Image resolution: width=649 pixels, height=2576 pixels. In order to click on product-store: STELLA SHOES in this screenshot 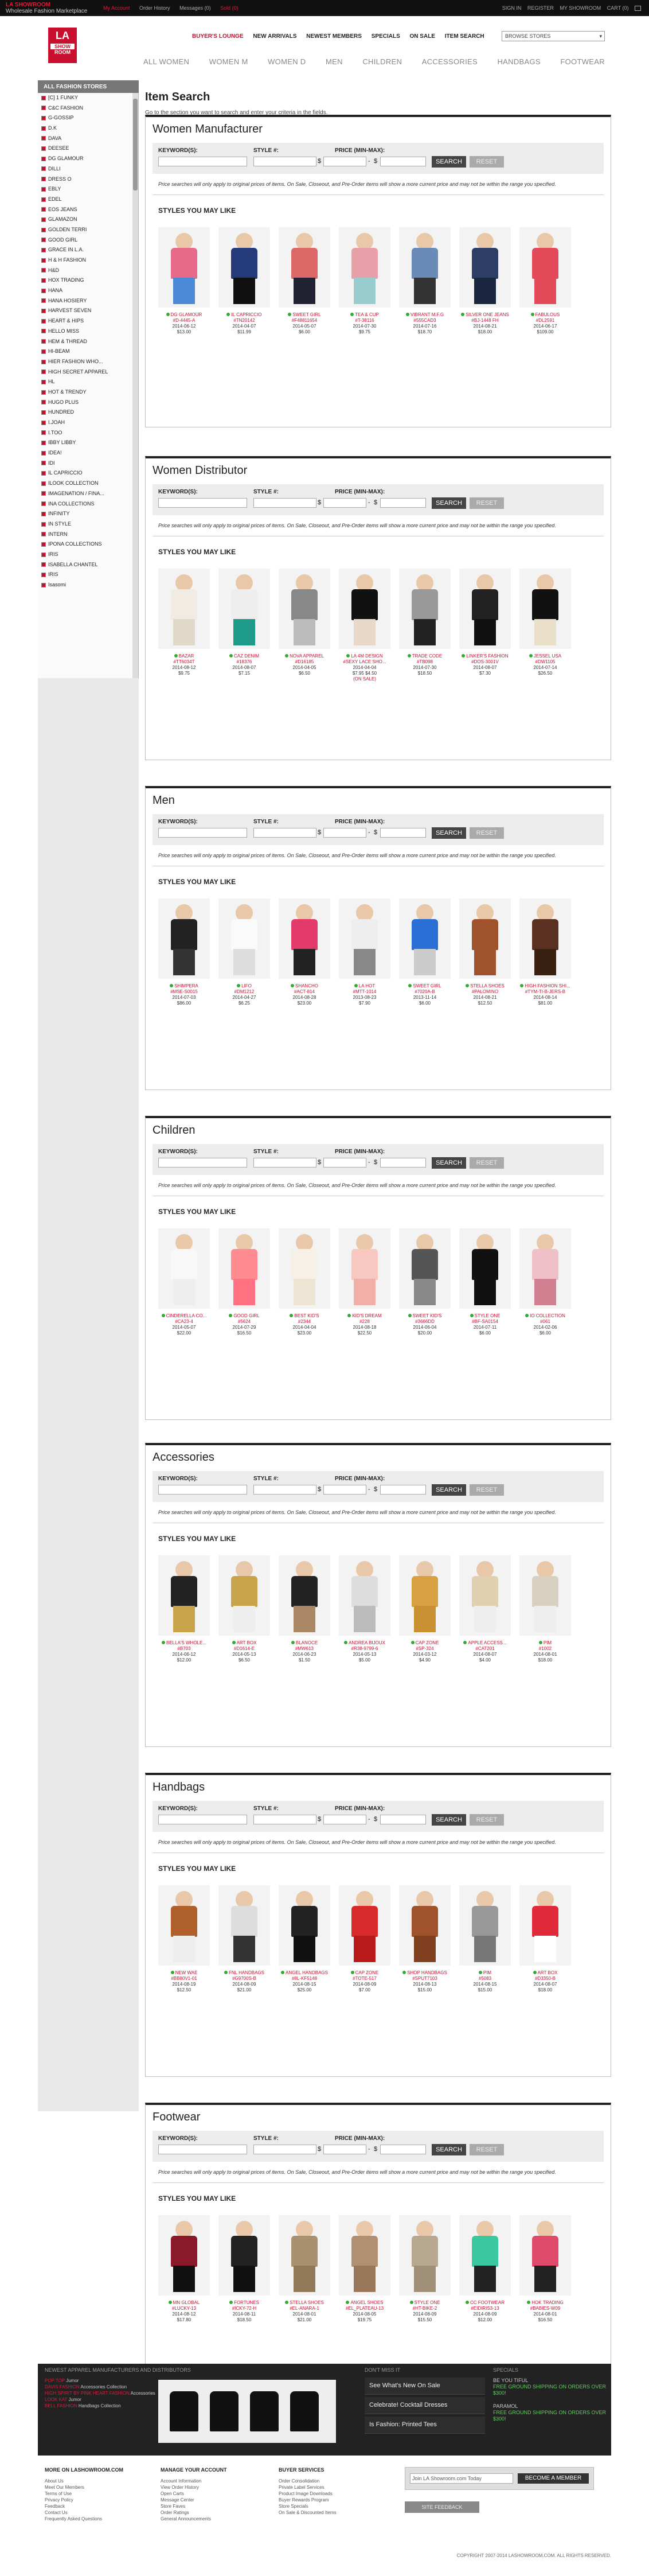, I will do `click(304, 2303)`.